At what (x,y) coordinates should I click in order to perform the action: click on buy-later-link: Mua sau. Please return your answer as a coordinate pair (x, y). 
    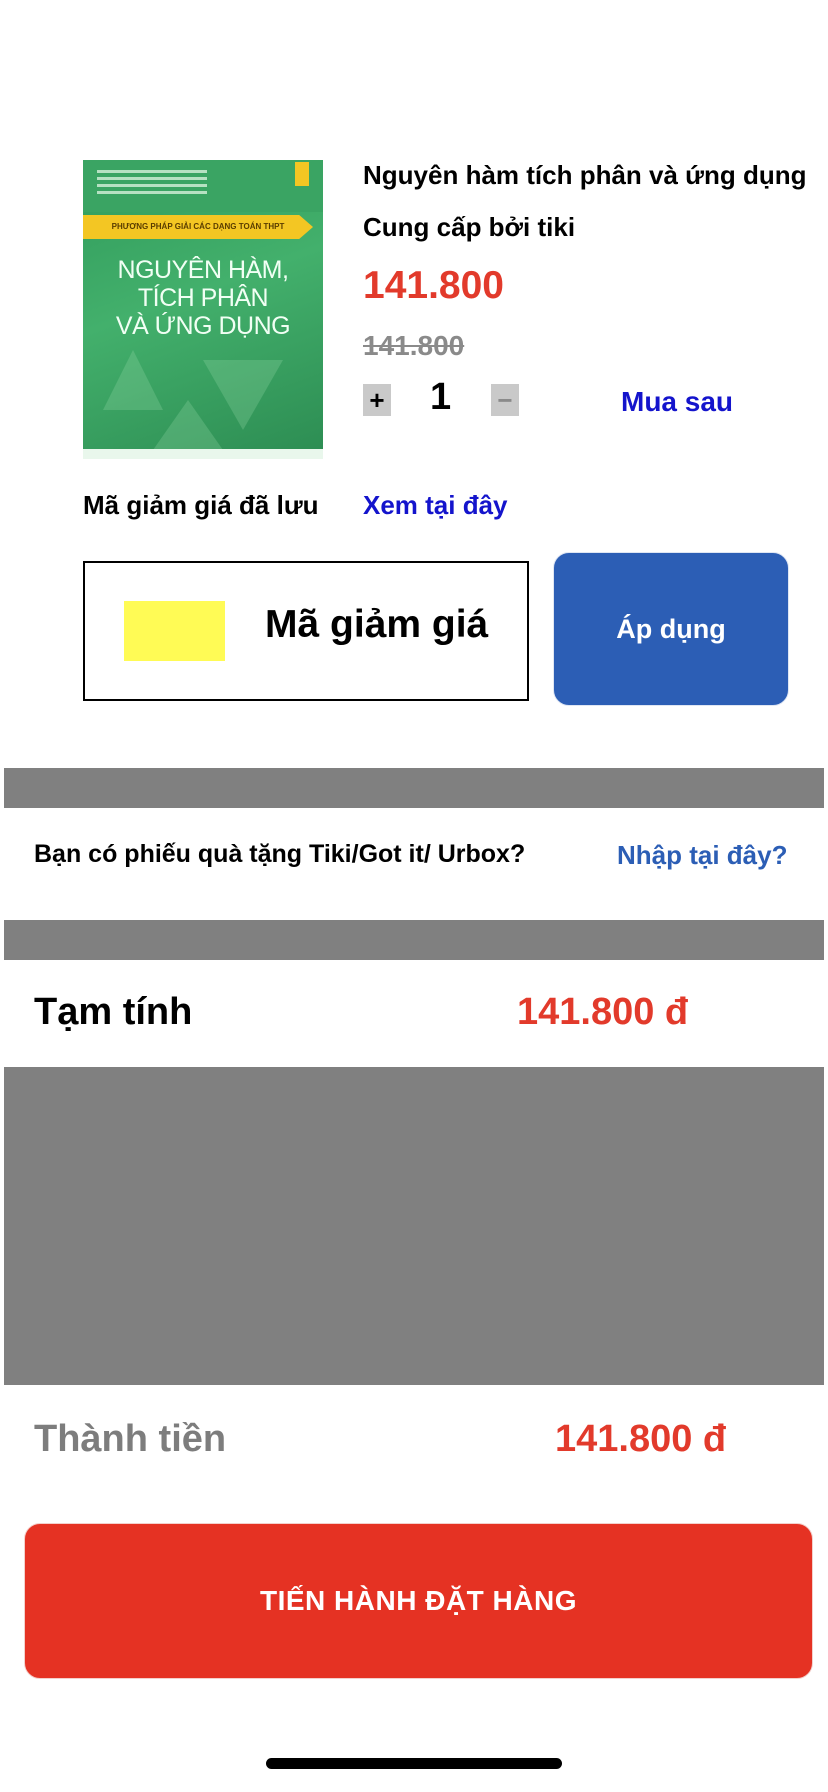
    Looking at the image, I should click on (677, 402).